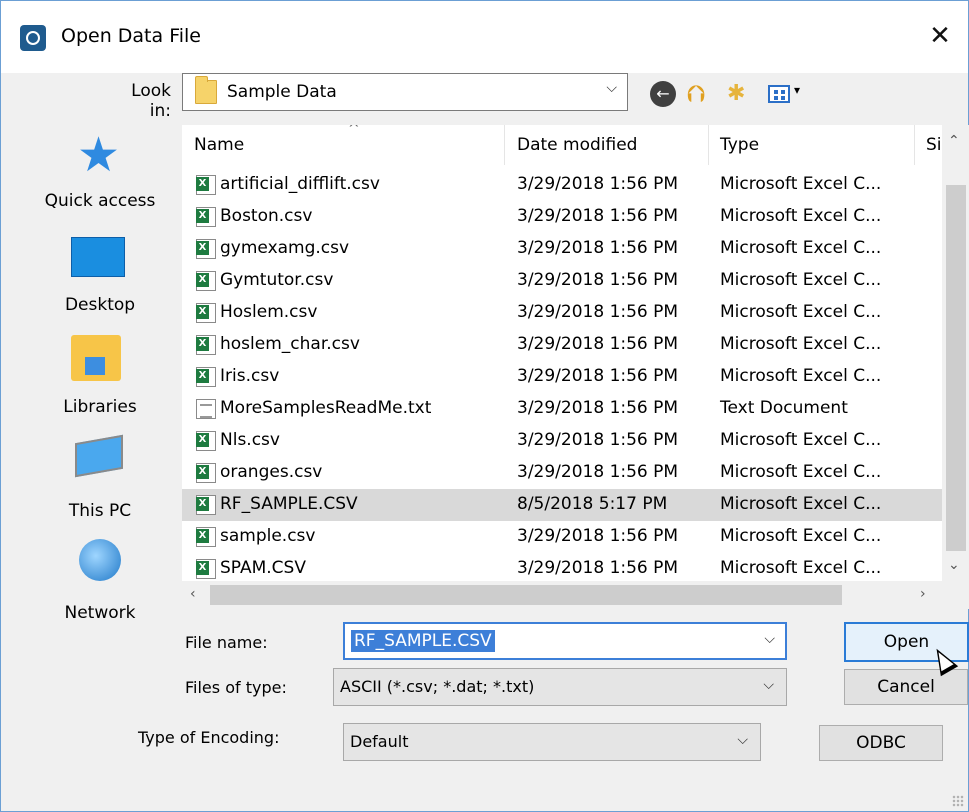 This screenshot has height=812, width=969. Describe the element at coordinates (209, 737) in the screenshot. I see `encoding-label: Type of Encoding:` at that location.